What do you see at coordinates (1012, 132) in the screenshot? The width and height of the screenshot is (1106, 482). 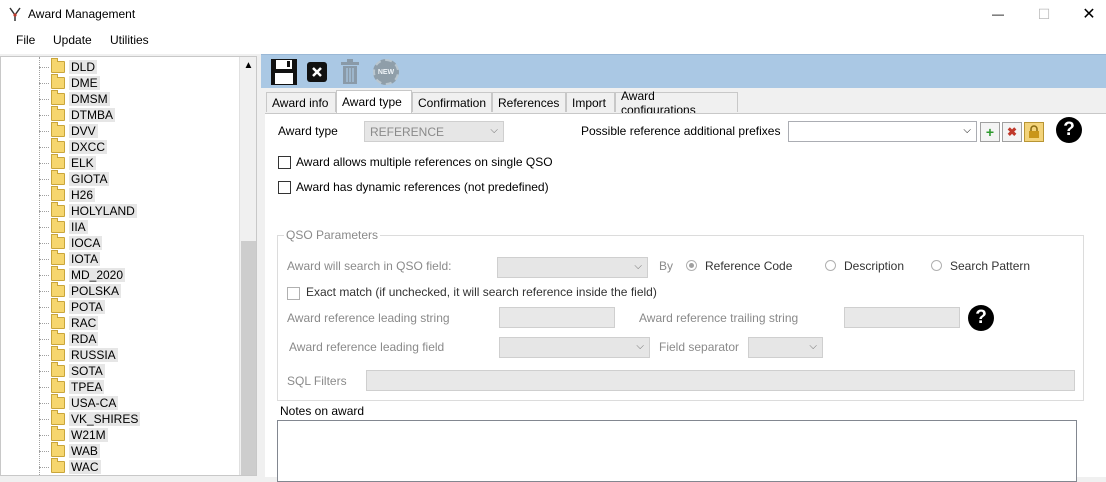 I see `remove-prefix-button: ✖` at bounding box center [1012, 132].